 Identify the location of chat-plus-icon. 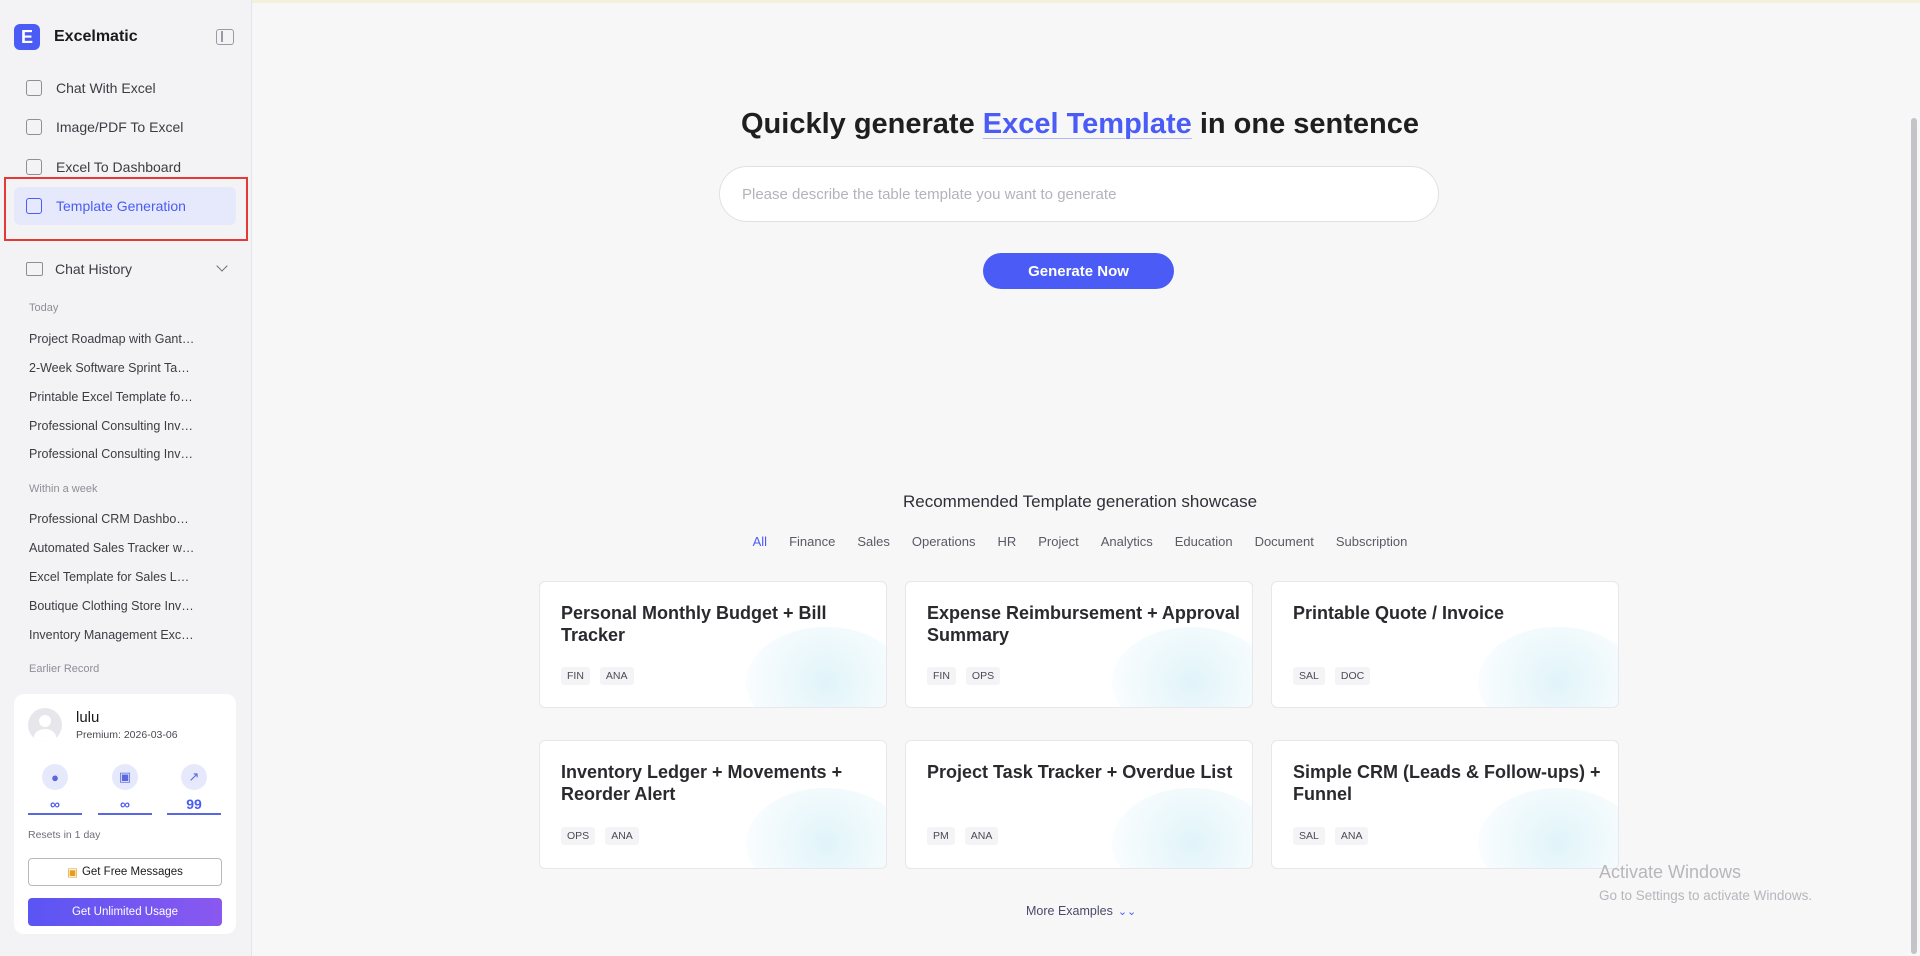
(34, 88).